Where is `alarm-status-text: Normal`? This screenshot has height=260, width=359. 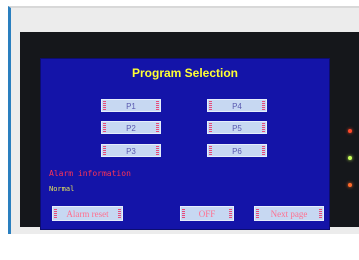
alarm-status-text: Normal is located at coordinates (62, 189).